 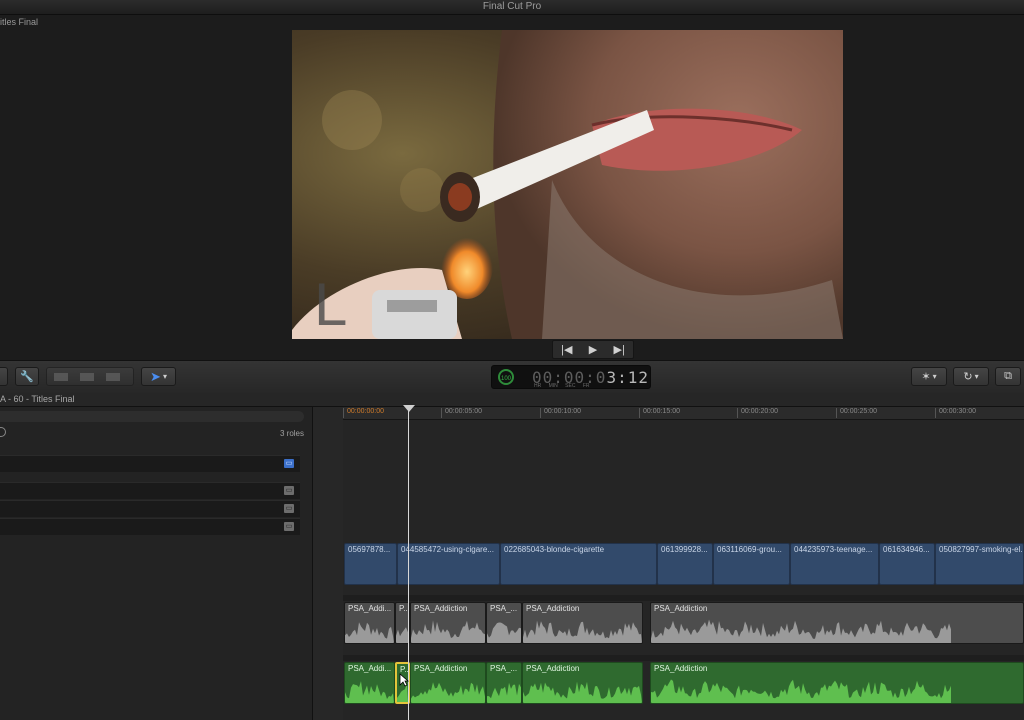 I want to click on playhead-handle-icon, so click(x=409, y=408).